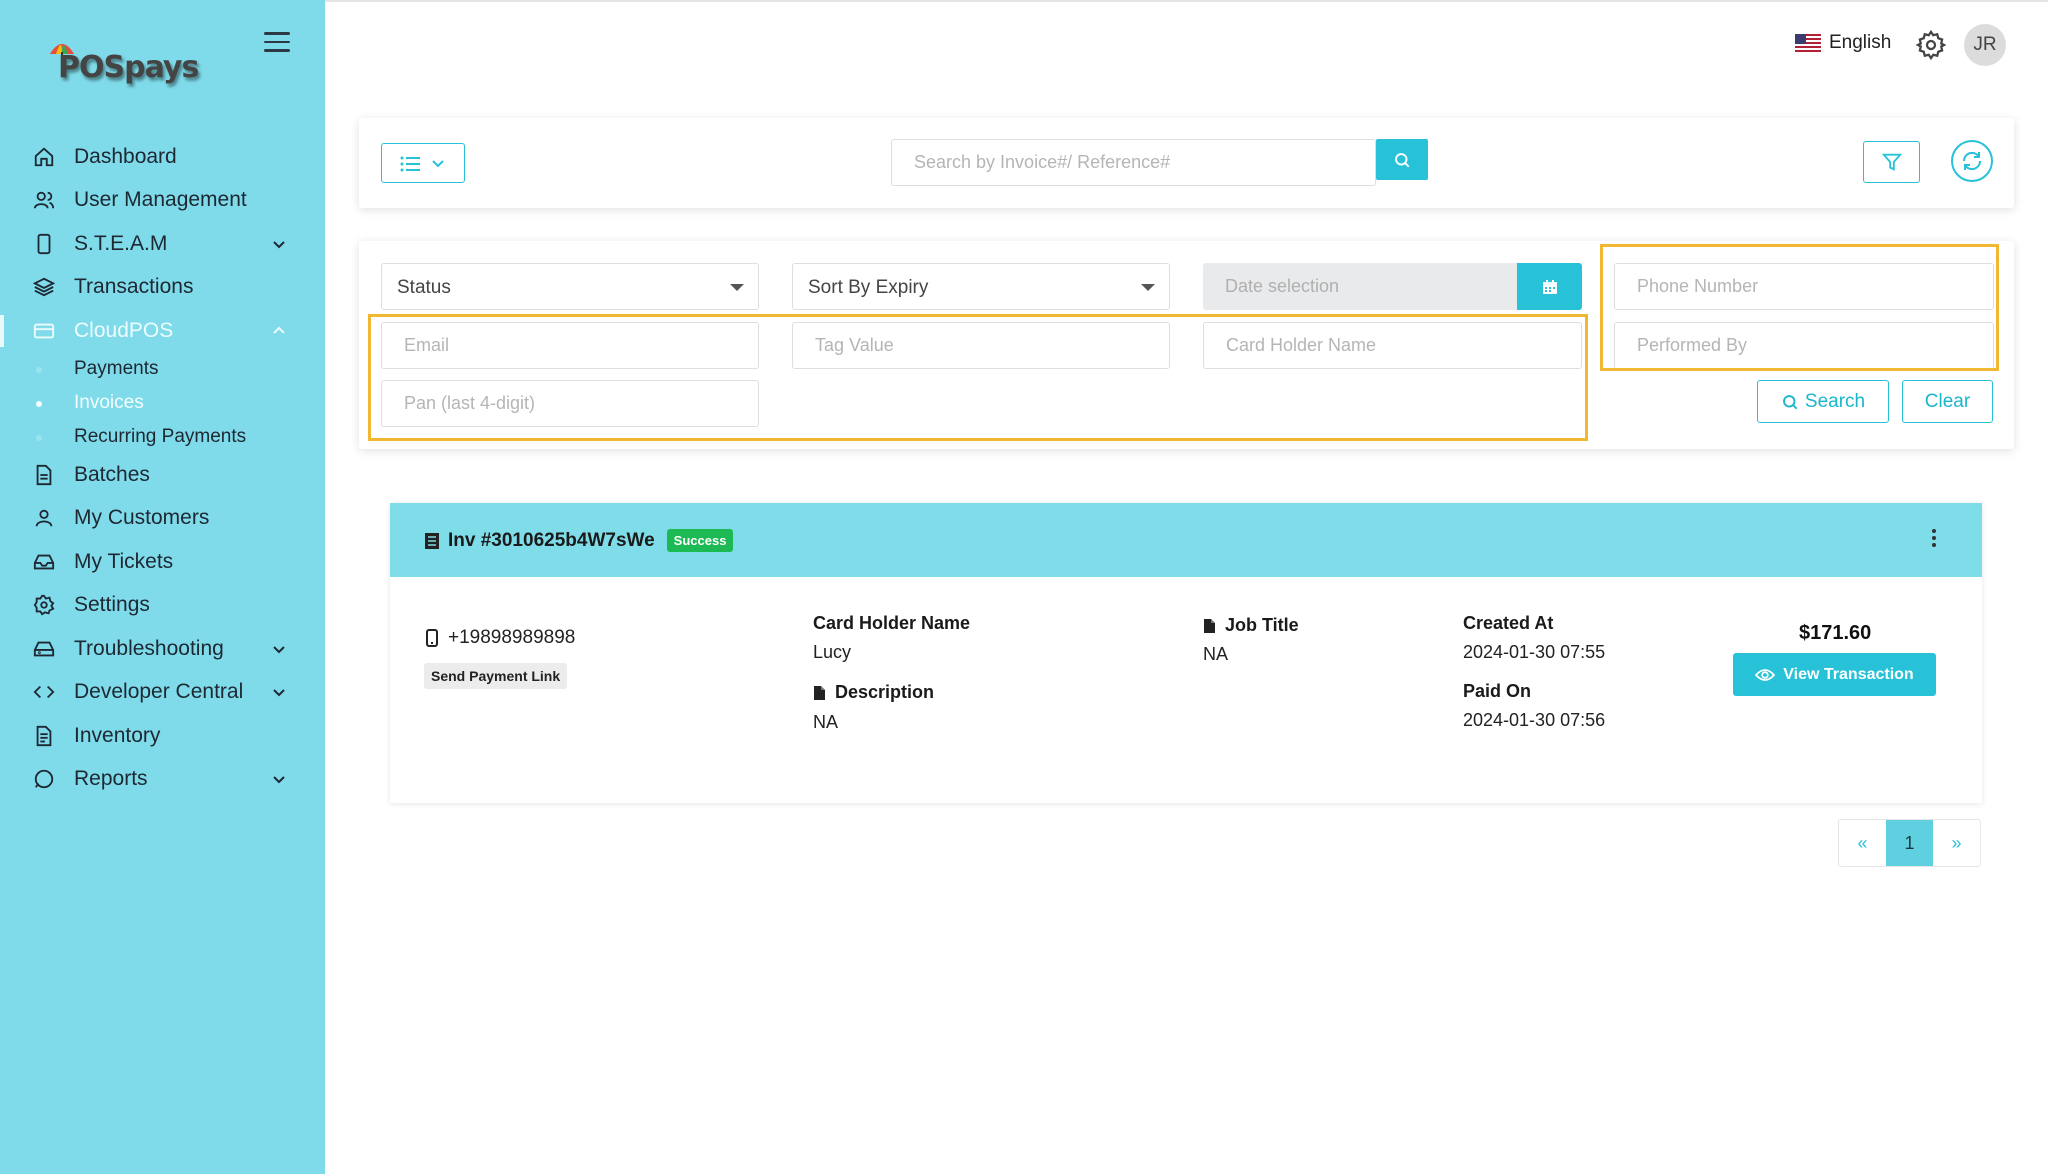 The height and width of the screenshot is (1174, 2048). Describe the element at coordinates (1282, 286) in the screenshot. I see `date-placeholder: Date selection` at that location.